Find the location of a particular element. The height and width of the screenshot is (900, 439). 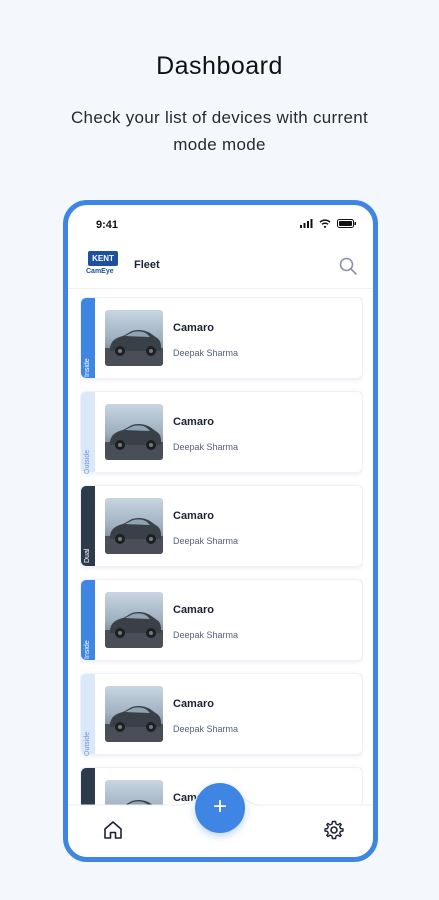

page-title: Fleet is located at coordinates (147, 265).